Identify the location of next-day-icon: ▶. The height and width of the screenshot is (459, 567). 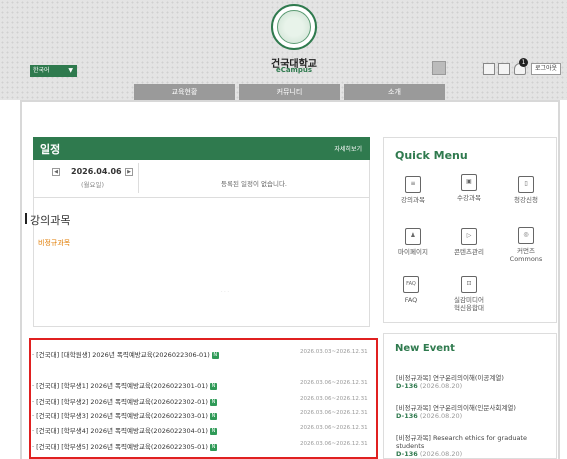
(129, 172).